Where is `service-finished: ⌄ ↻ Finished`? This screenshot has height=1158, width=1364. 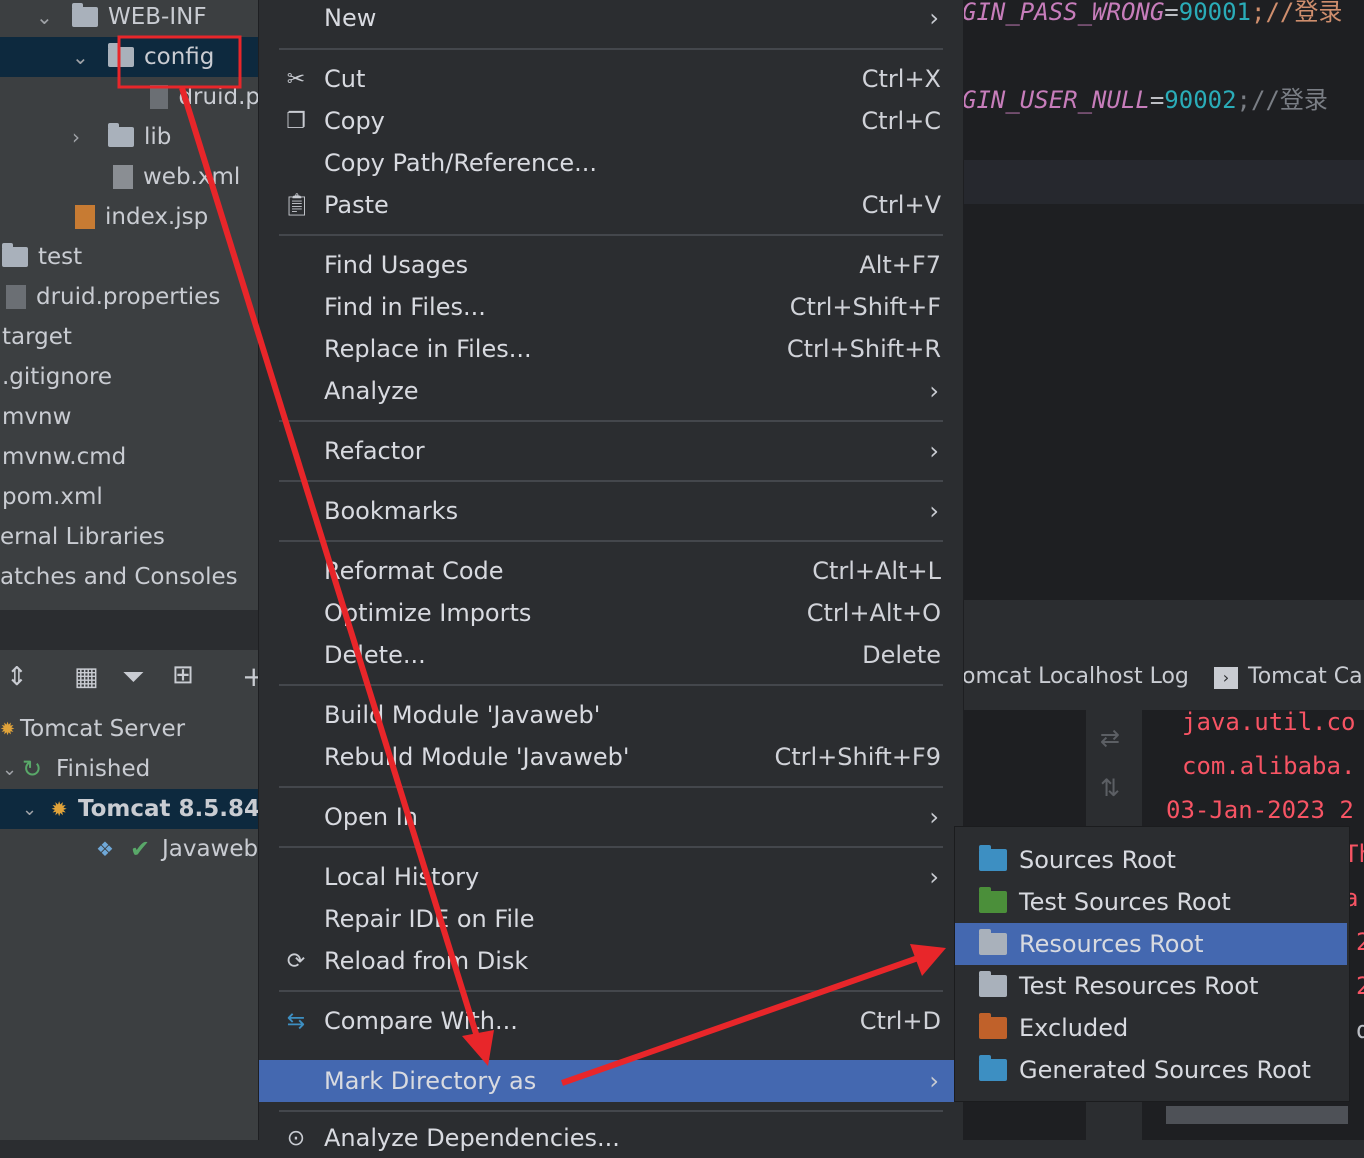
service-finished: ⌄ ↻ Finished is located at coordinates (130, 769).